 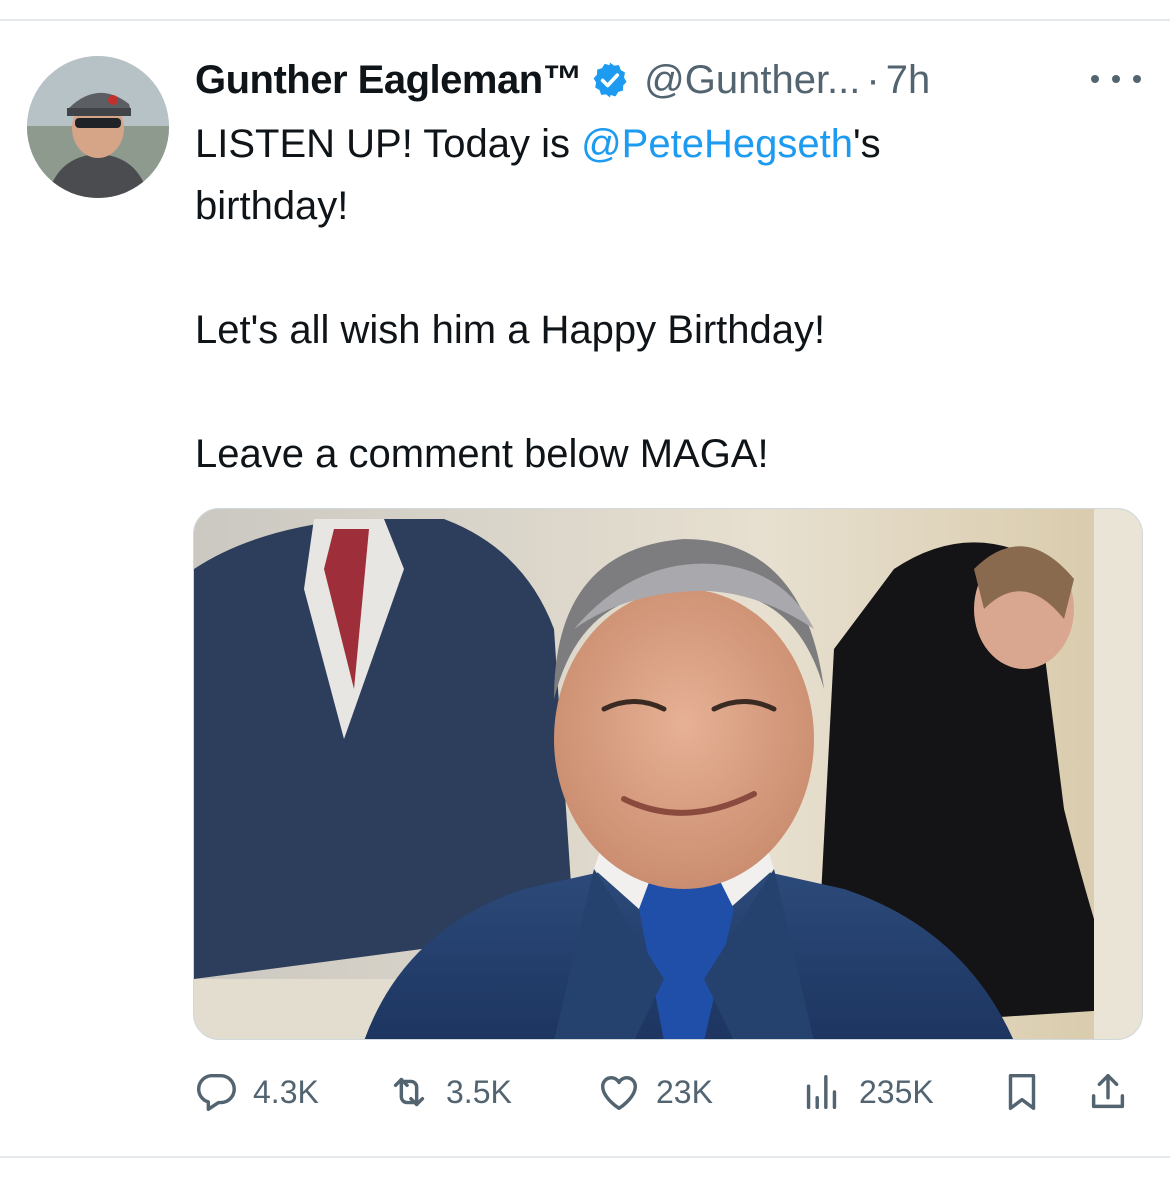 I want to click on more-icon, so click(x=1116, y=79).